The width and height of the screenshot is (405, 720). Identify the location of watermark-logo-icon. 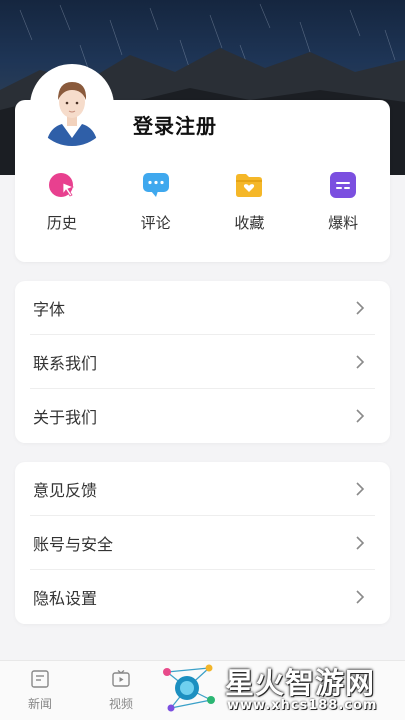
(189, 688).